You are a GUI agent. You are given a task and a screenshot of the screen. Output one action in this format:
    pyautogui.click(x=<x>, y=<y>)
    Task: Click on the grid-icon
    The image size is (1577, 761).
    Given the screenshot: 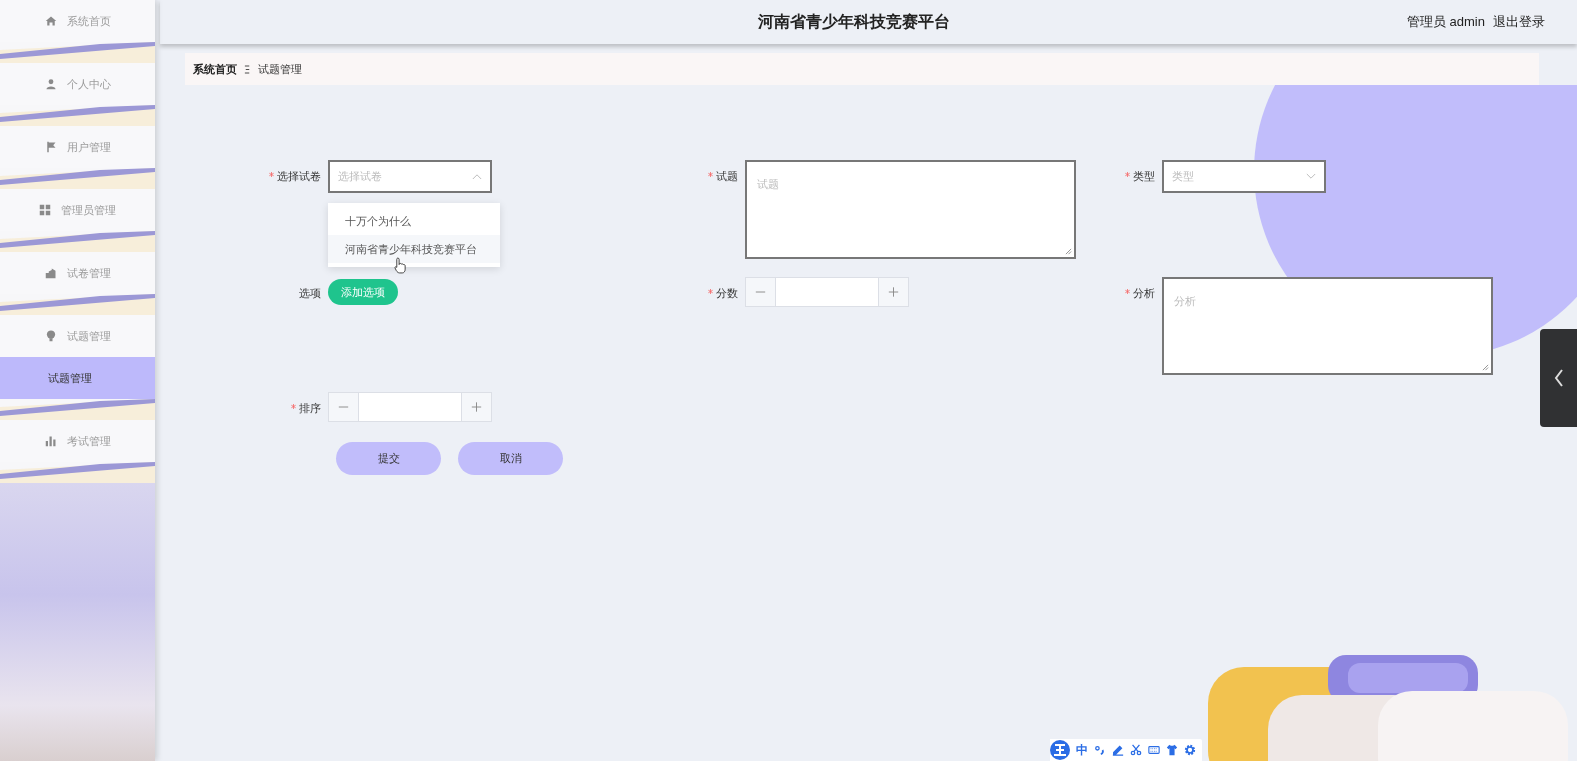 What is the action you would take?
    pyautogui.click(x=45, y=210)
    